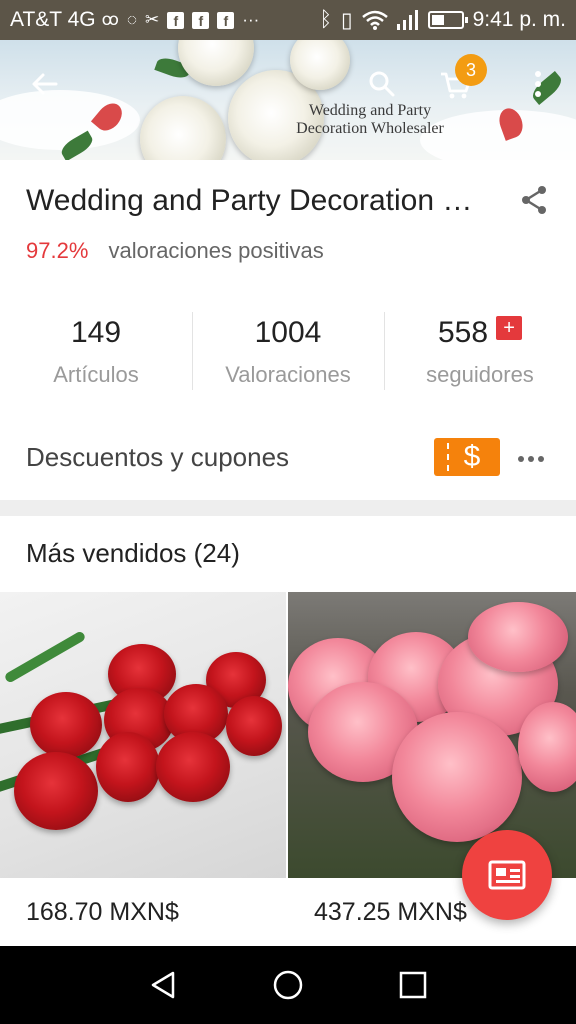  I want to click on coupons-more-button, so click(531, 459).